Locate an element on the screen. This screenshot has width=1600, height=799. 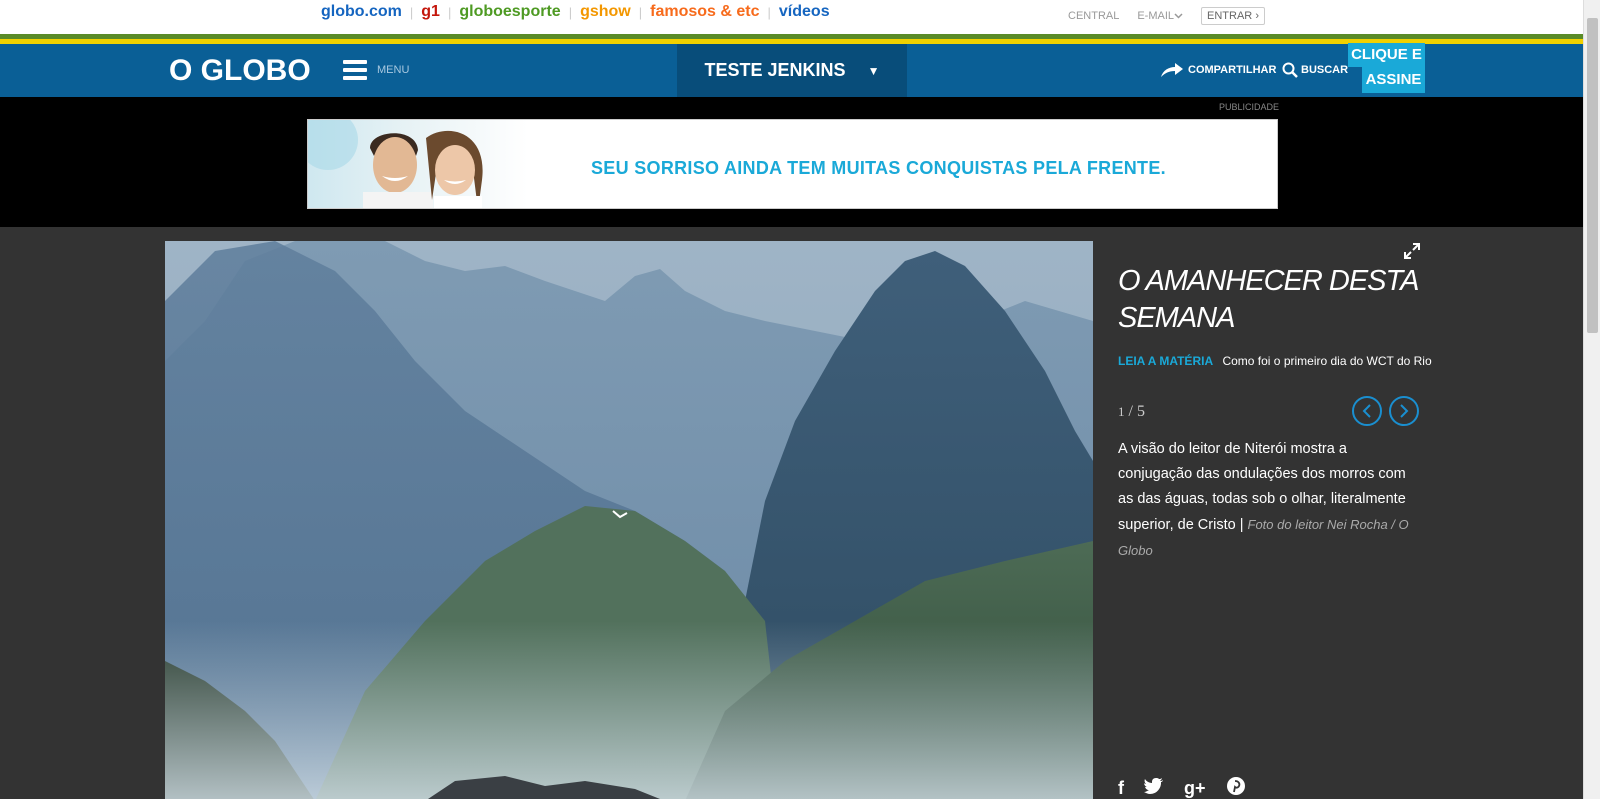
read-more-text: Como foi o primeiro dia do WCT do Rio is located at coordinates (1327, 361).